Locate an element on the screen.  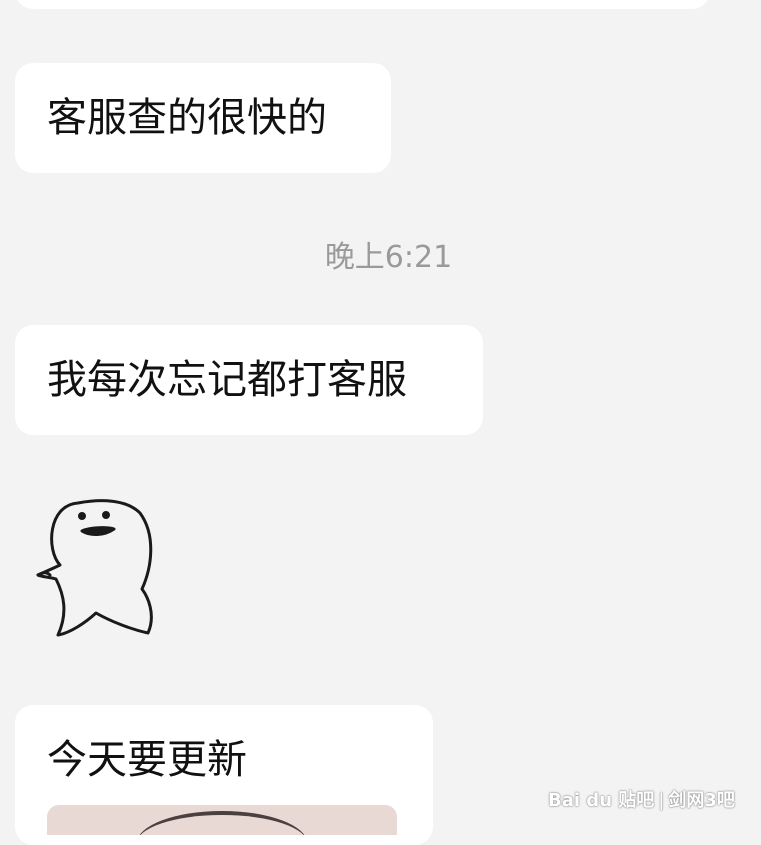
watermark-forum: 剑网3吧 is located at coordinates (701, 800).